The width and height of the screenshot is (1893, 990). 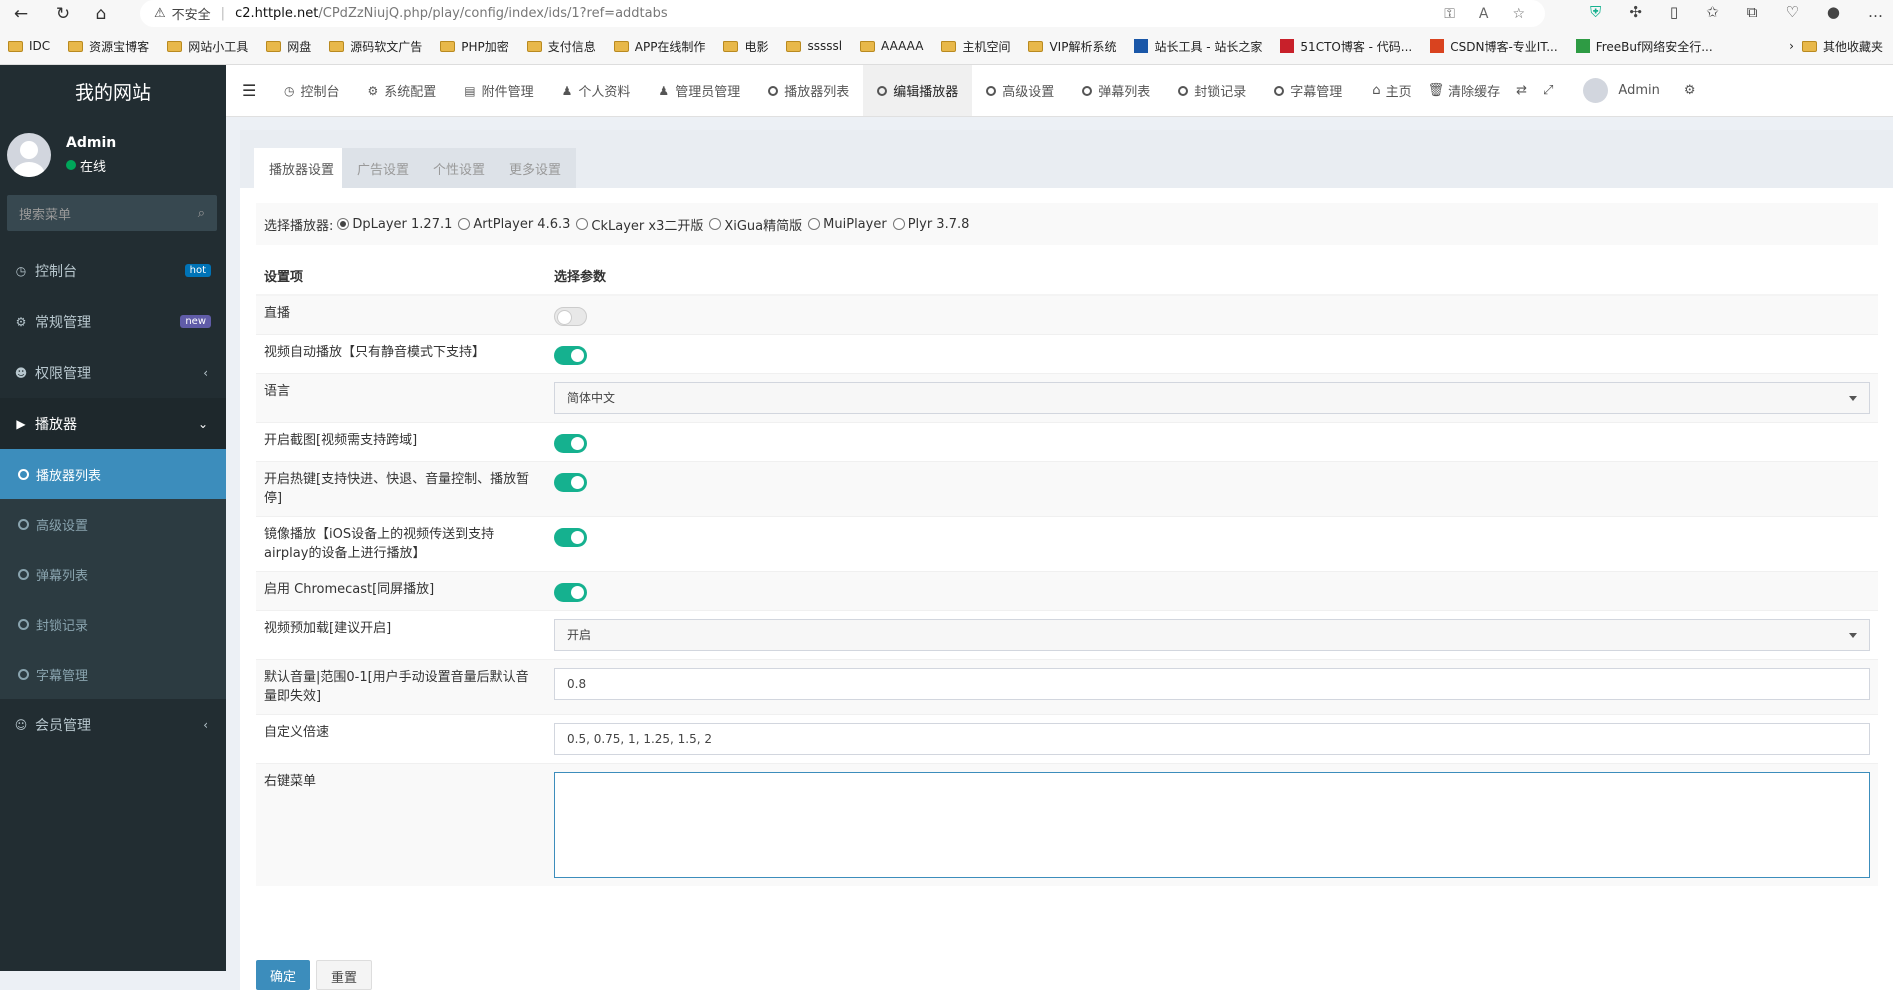 I want to click on sidebar-item-member: ☺ 会员管理 ‹, so click(x=113, y=724).